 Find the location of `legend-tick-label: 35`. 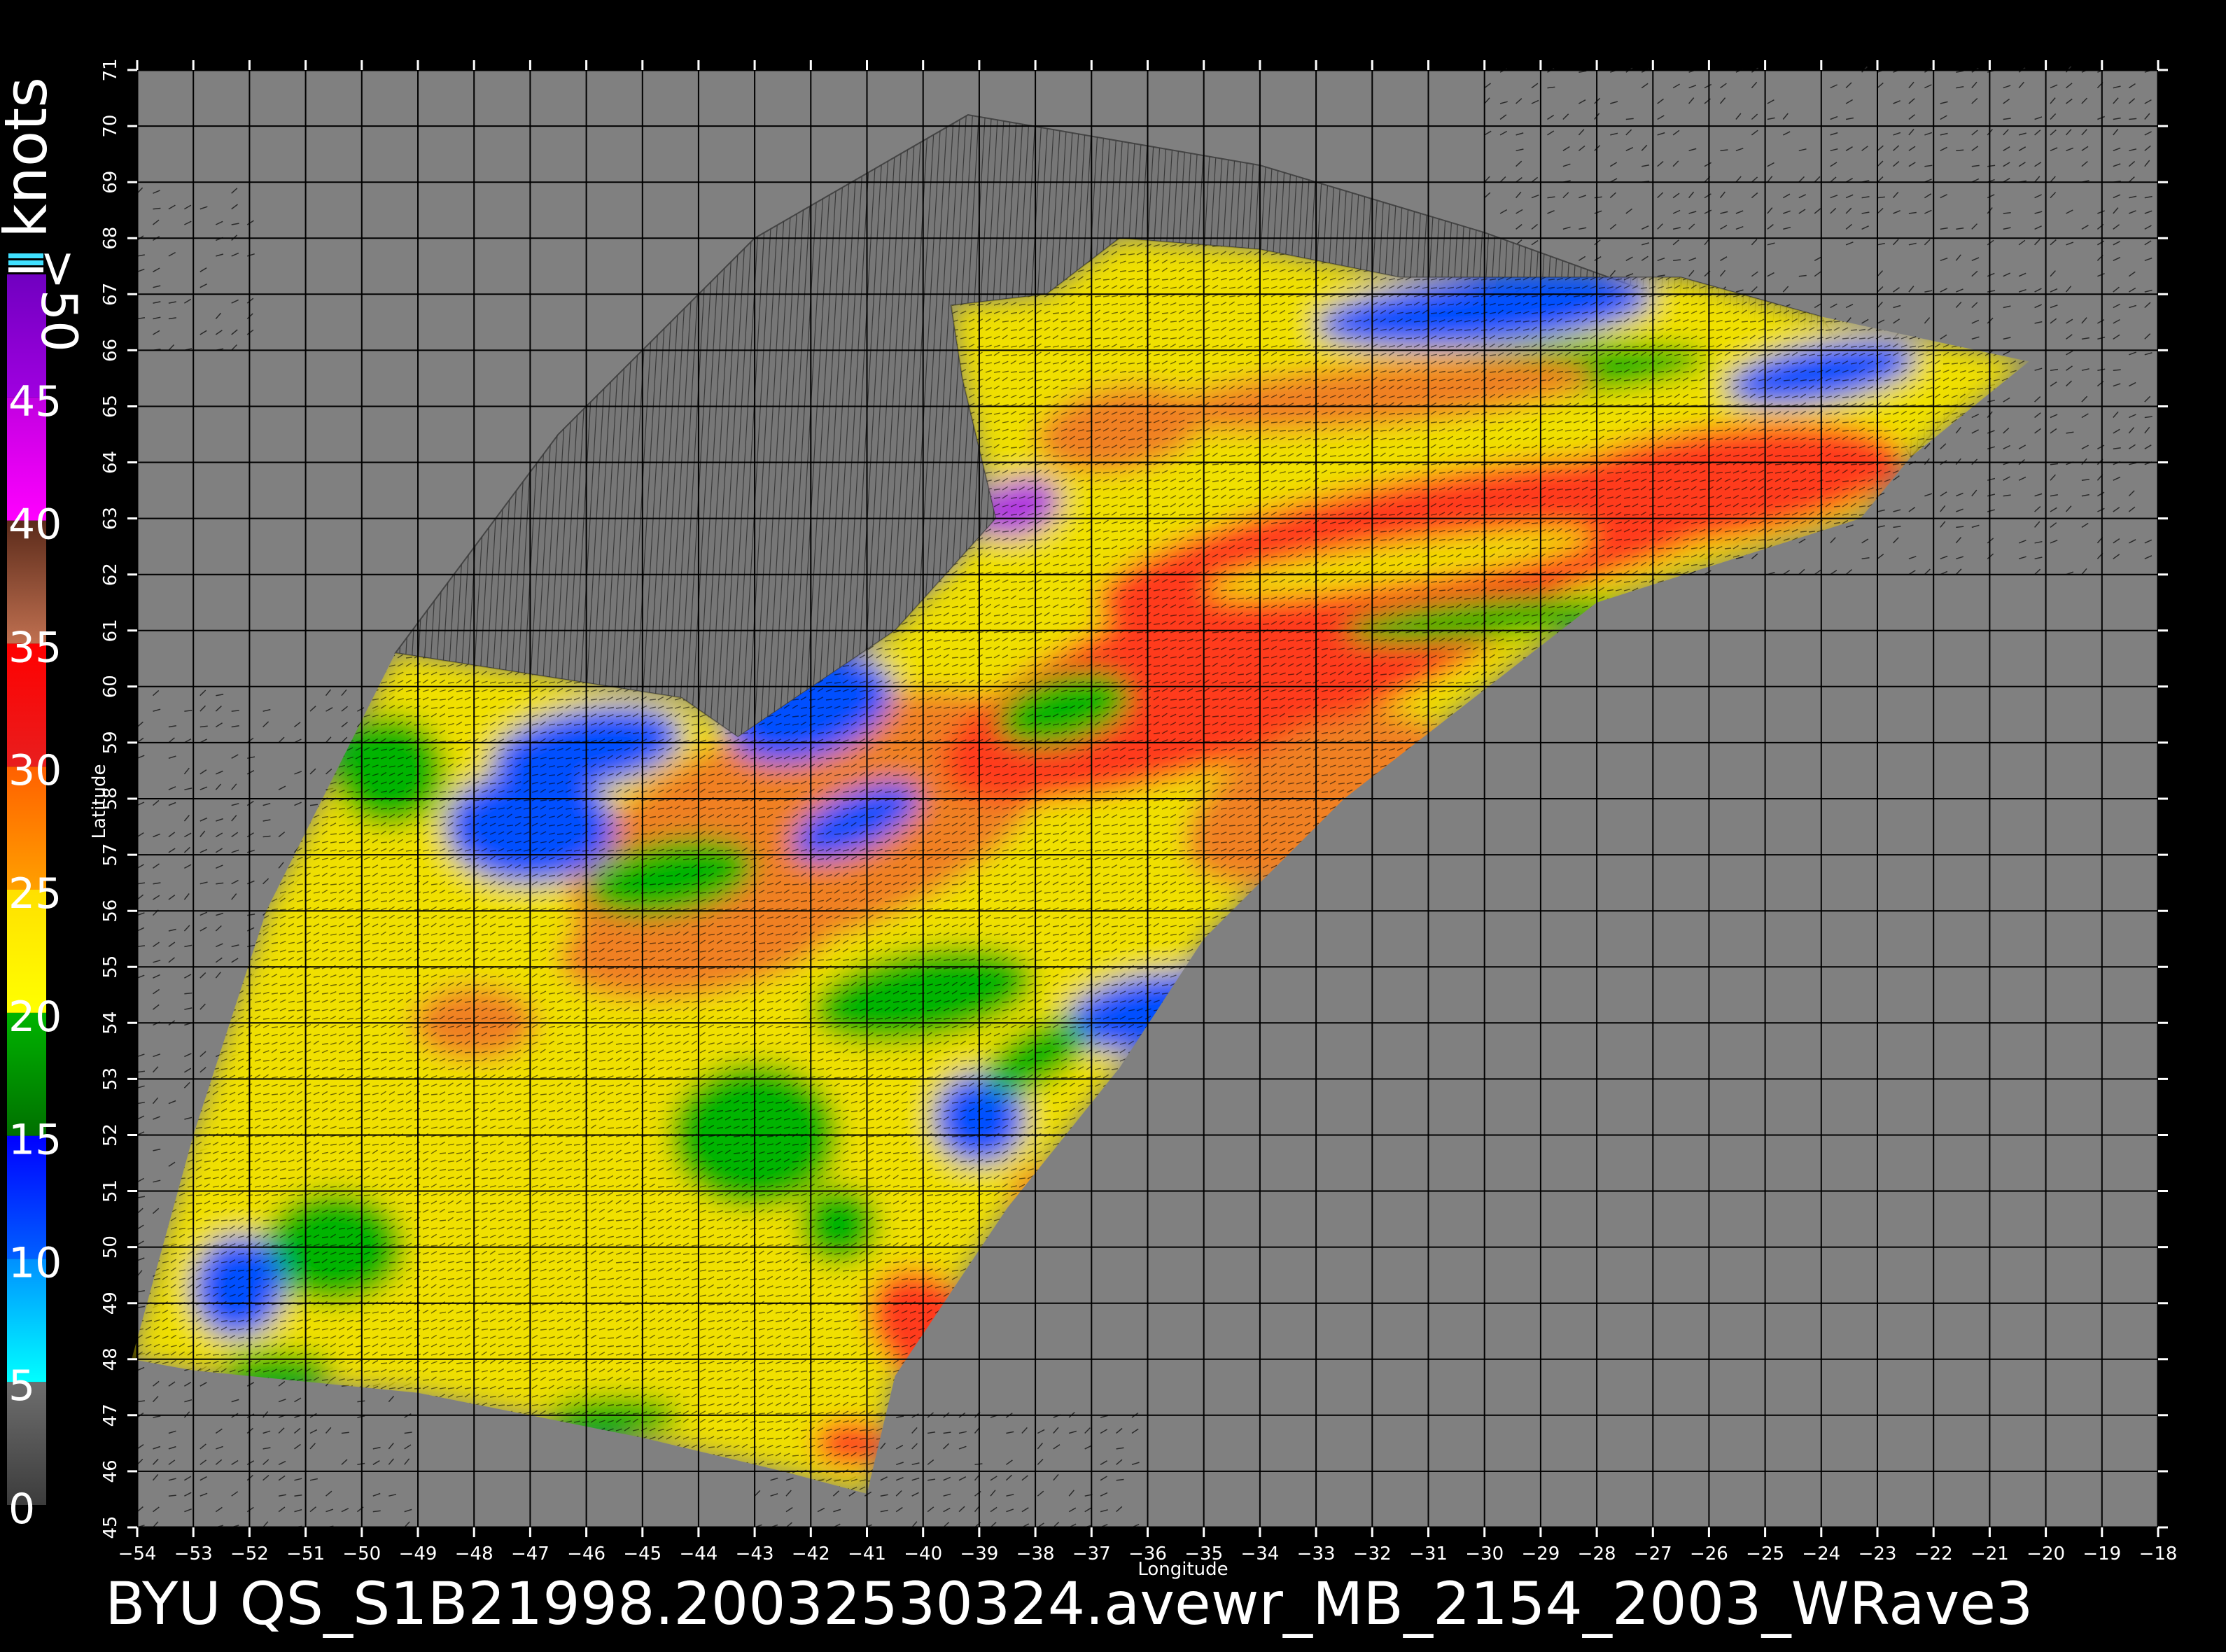

legend-tick-label: 35 is located at coordinates (35, 647).